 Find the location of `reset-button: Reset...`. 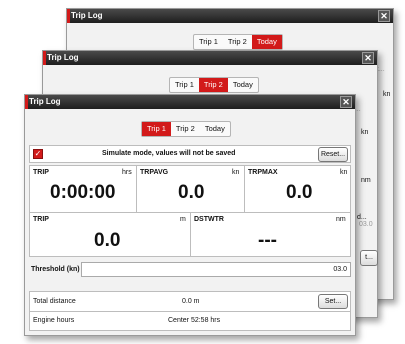

reset-button: Reset... is located at coordinates (333, 154).